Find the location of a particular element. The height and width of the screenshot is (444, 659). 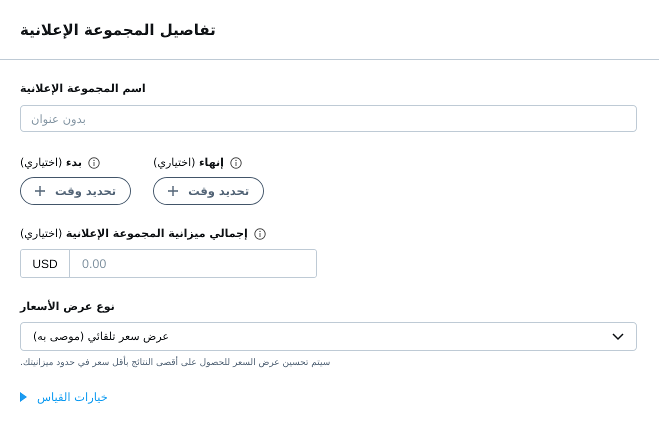

pricing-dropdown: عرض سعر تلقائي (موصى به) is located at coordinates (328, 336).